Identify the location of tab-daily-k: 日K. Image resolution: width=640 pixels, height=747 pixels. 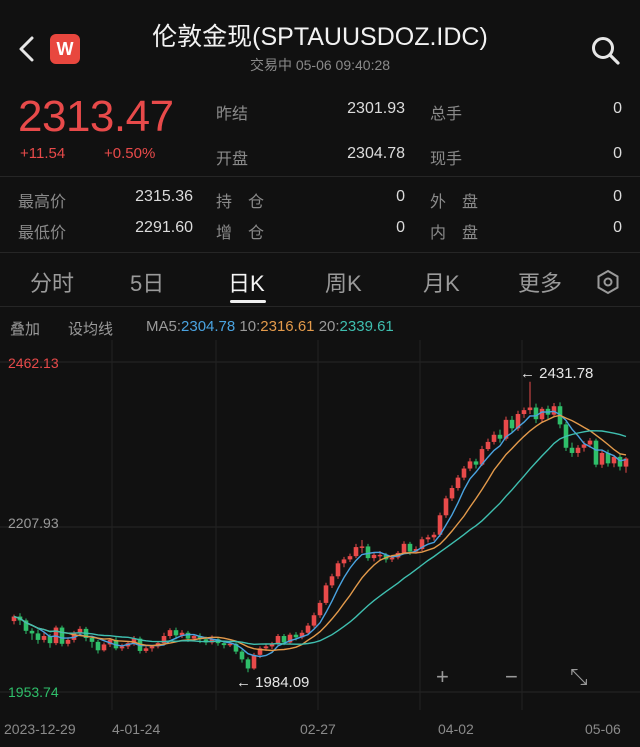
(246, 282).